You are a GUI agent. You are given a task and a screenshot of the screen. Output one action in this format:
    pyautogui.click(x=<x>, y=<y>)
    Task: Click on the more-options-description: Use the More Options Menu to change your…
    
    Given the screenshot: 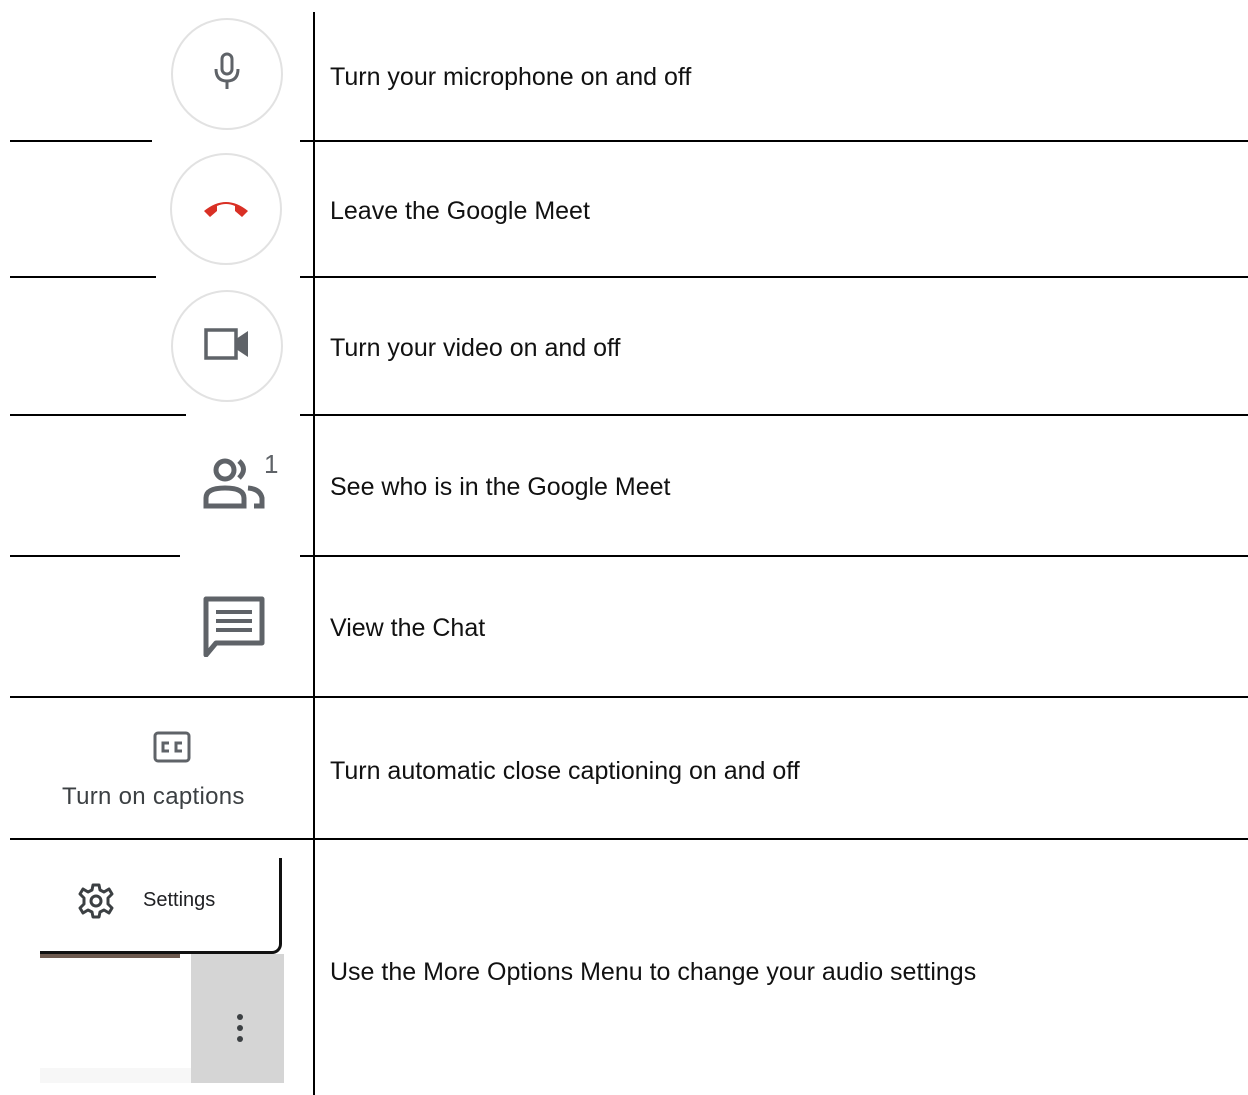 What is the action you would take?
    pyautogui.click(x=653, y=972)
    